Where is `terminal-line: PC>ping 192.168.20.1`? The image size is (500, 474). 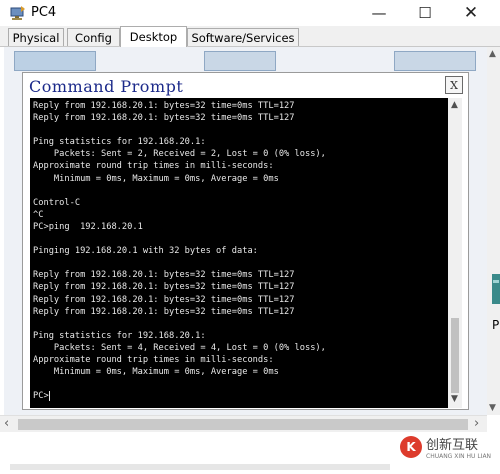
terminal-line: PC>ping 192.168.20.1 is located at coordinates (88, 226).